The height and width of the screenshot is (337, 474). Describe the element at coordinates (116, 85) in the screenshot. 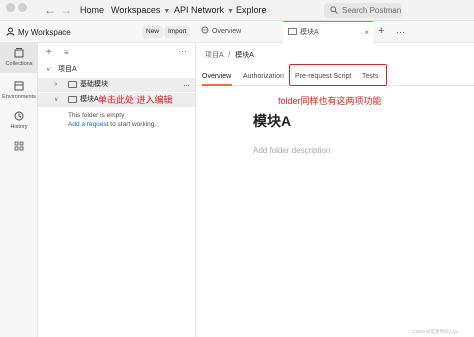

I see `tree-folder-row: > 基础模块 ···` at that location.